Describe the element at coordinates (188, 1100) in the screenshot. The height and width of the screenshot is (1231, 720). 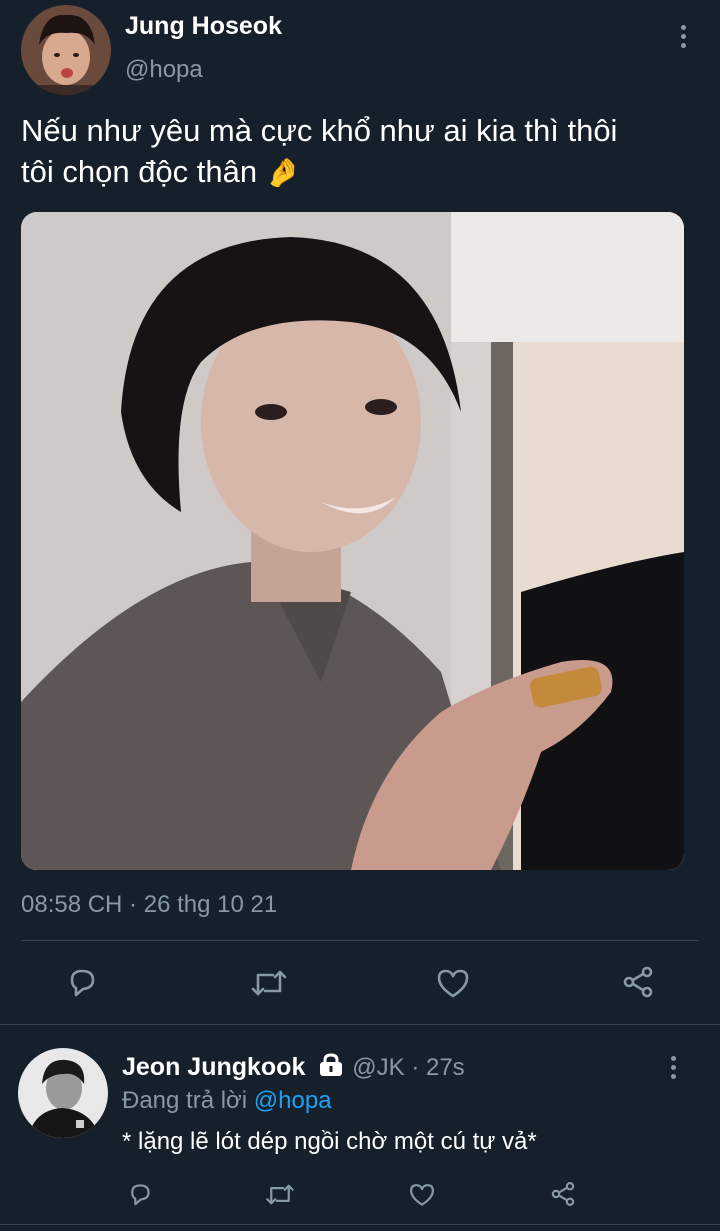
I see `replying-to-prefix: Đang trả lời` at that location.